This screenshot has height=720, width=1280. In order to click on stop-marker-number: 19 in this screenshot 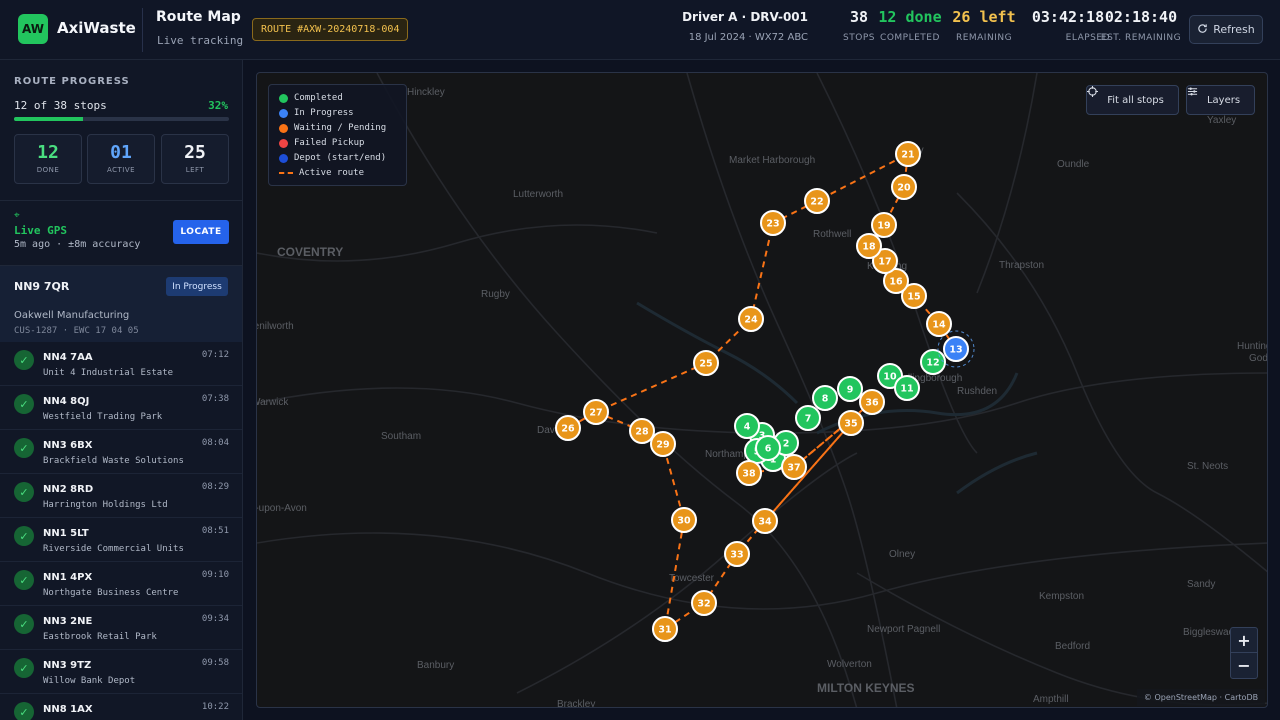, I will do `click(883, 226)`.